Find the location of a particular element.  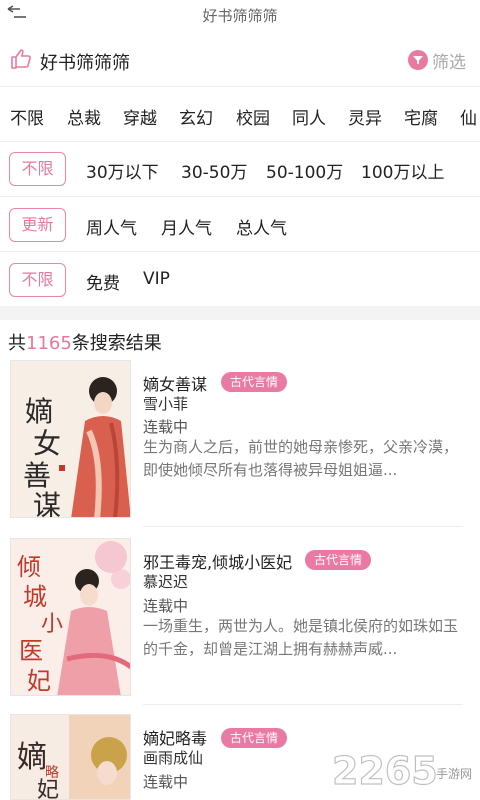

category-item: 穿越 is located at coordinates (140, 116).